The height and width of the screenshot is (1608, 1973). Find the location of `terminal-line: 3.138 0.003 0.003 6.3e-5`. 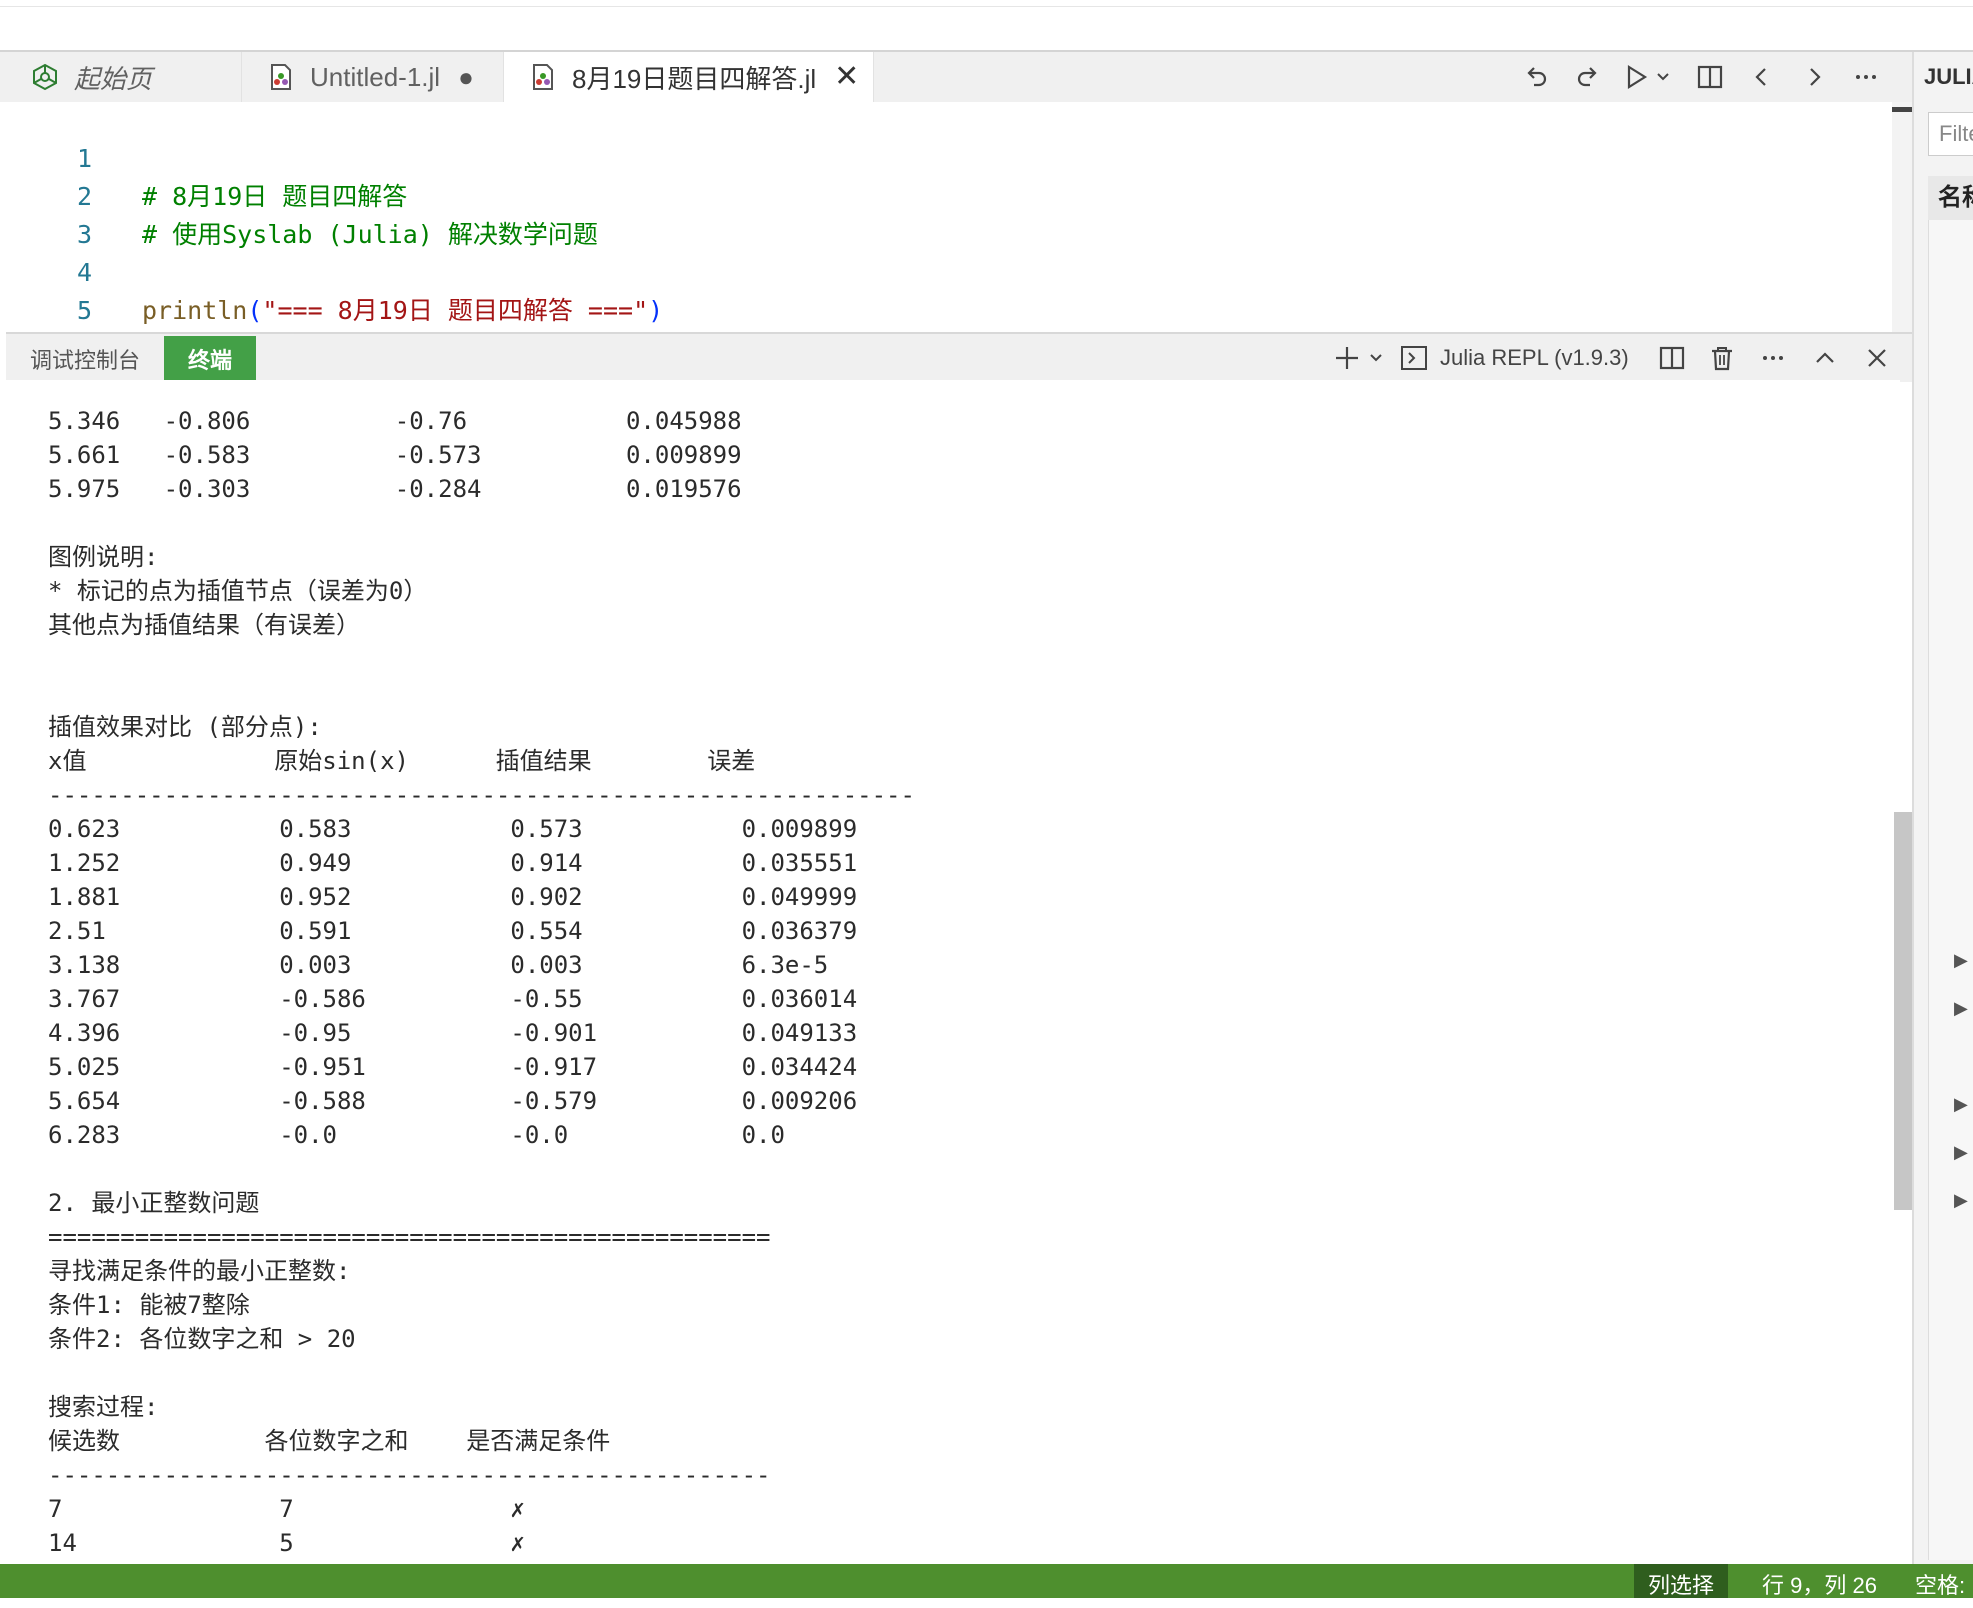

terminal-line: 3.138 0.003 0.003 6.3e-5 is located at coordinates (438, 965).